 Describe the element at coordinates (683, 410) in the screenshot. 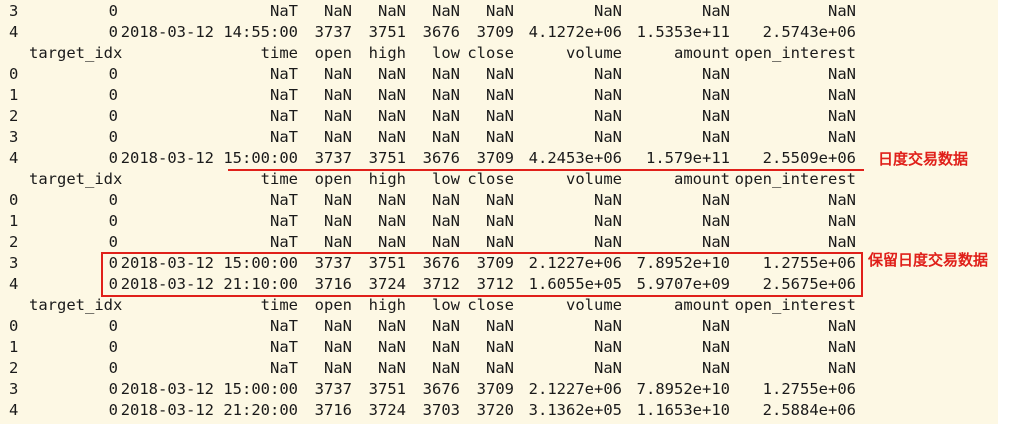

I see `cell-amount: 1.1653e+10` at that location.